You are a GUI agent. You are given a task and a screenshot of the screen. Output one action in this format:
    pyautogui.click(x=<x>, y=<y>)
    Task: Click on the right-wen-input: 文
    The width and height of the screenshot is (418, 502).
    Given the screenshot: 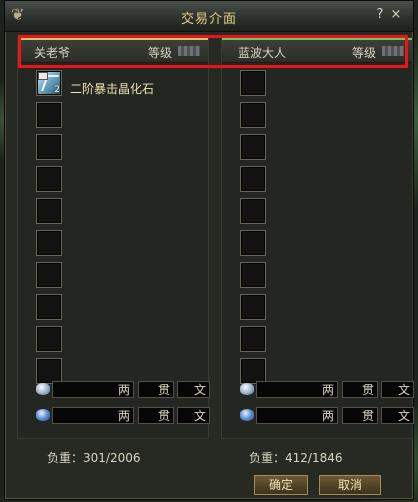 What is the action you would take?
    pyautogui.click(x=397, y=389)
    